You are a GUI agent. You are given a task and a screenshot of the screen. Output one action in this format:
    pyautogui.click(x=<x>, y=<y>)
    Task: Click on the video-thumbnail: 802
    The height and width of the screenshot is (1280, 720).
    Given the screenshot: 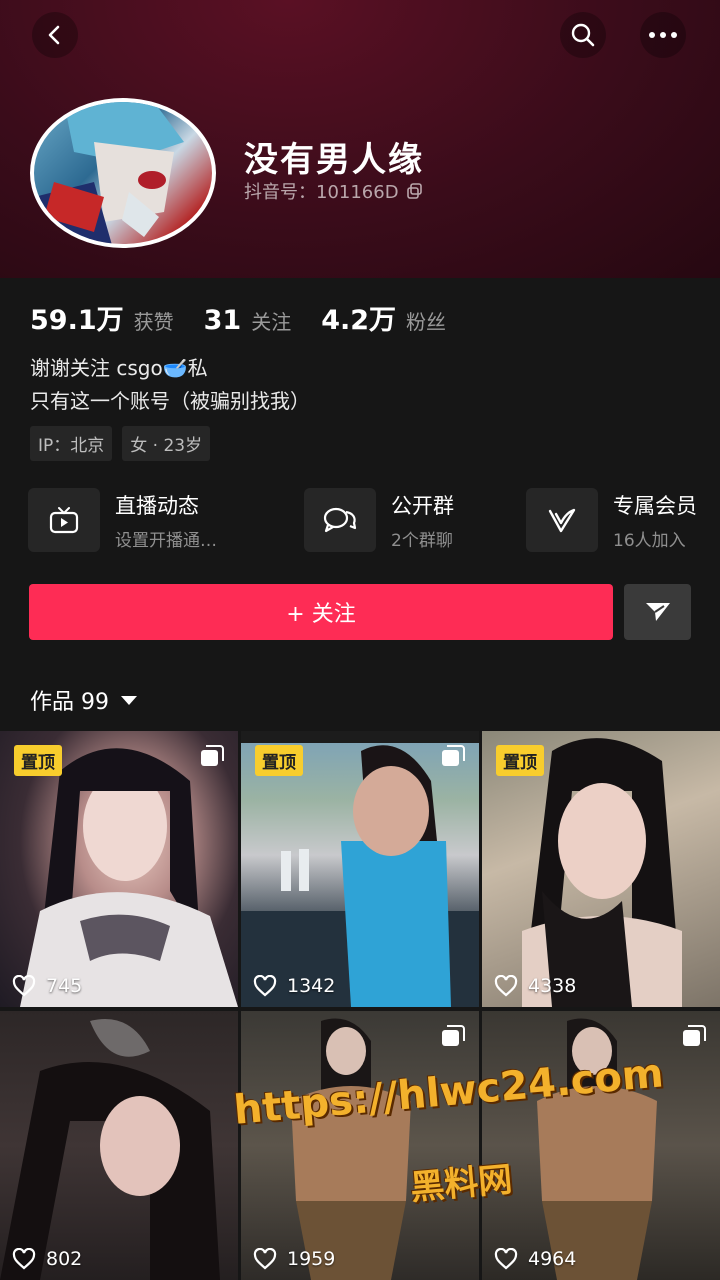 What is the action you would take?
    pyautogui.click(x=119, y=1145)
    